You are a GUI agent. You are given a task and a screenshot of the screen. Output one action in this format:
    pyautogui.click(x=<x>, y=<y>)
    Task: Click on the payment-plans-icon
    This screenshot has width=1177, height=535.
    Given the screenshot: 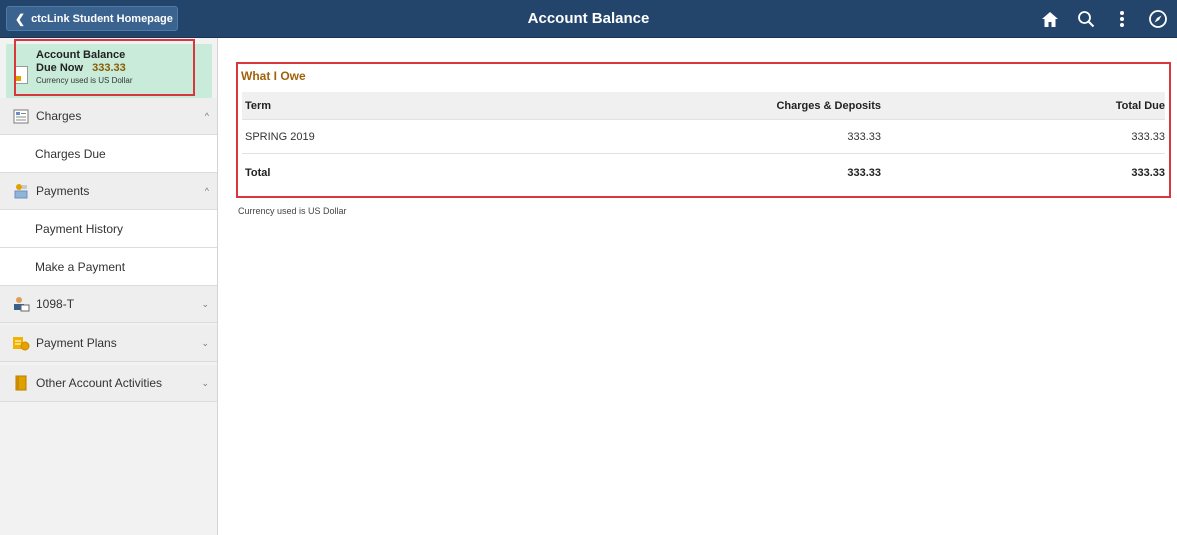 What is the action you would take?
    pyautogui.click(x=21, y=343)
    